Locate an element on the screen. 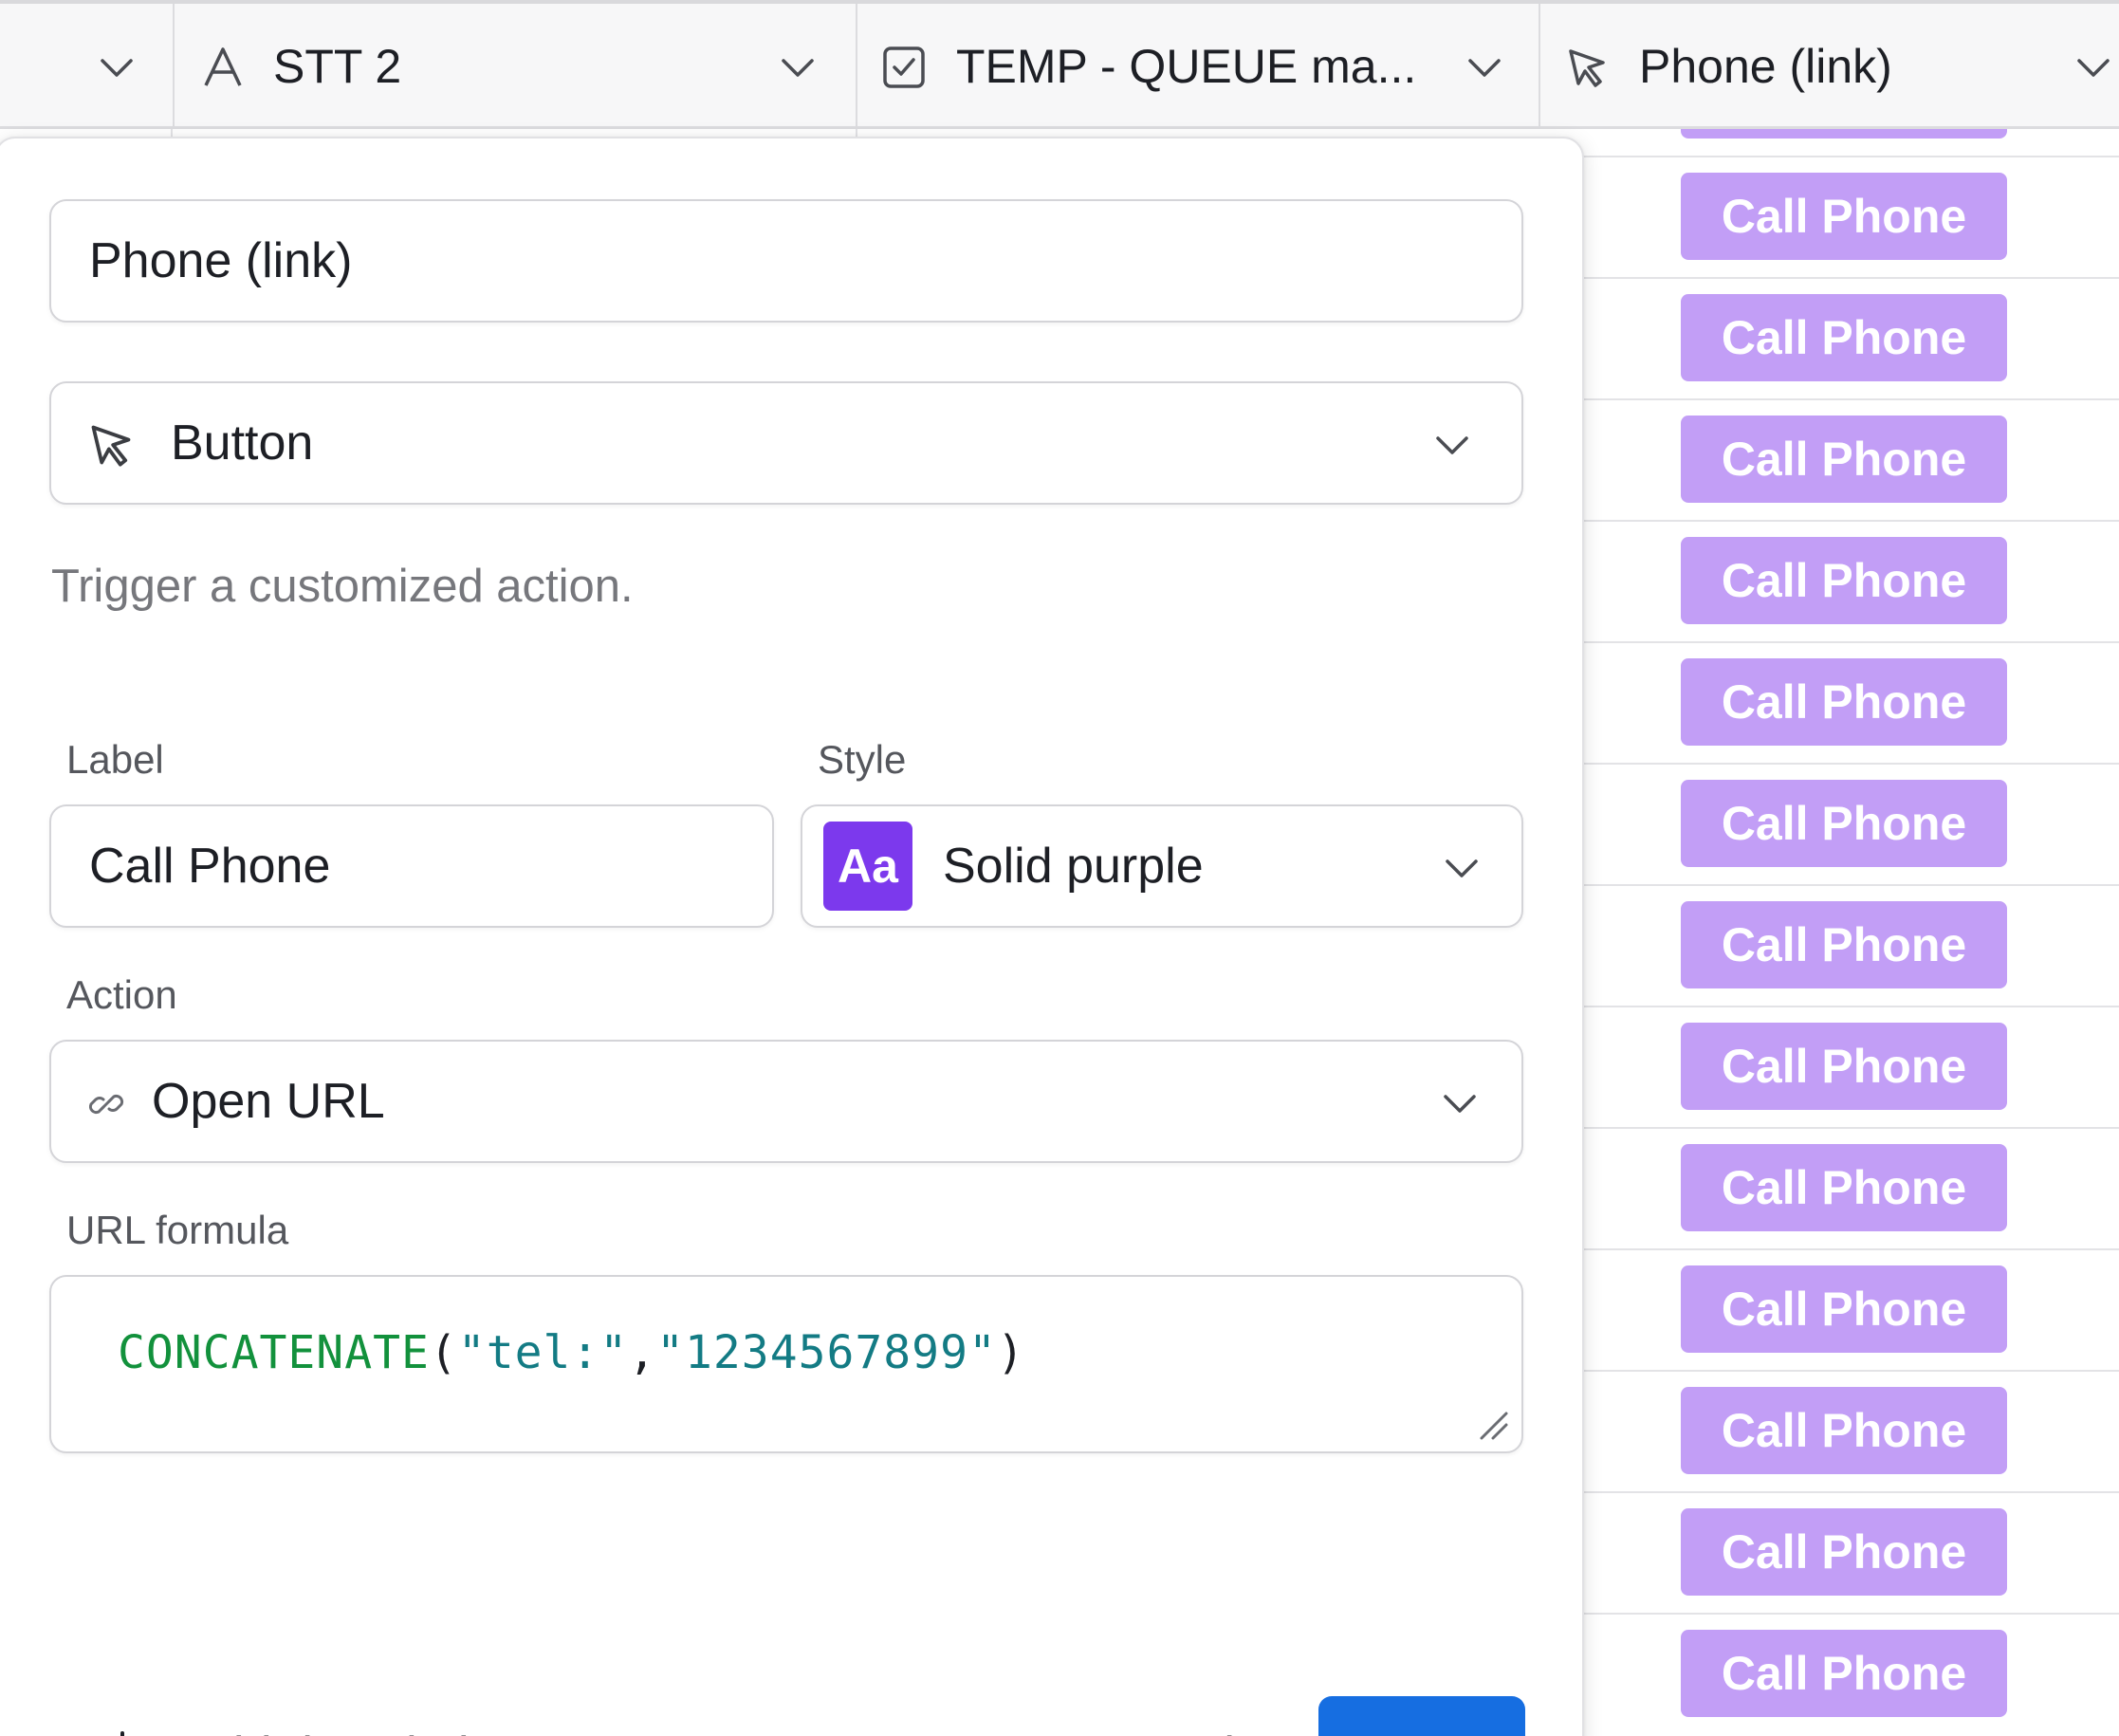 This screenshot has height=1736, width=2119. plus-icon is located at coordinates (122, 1734).